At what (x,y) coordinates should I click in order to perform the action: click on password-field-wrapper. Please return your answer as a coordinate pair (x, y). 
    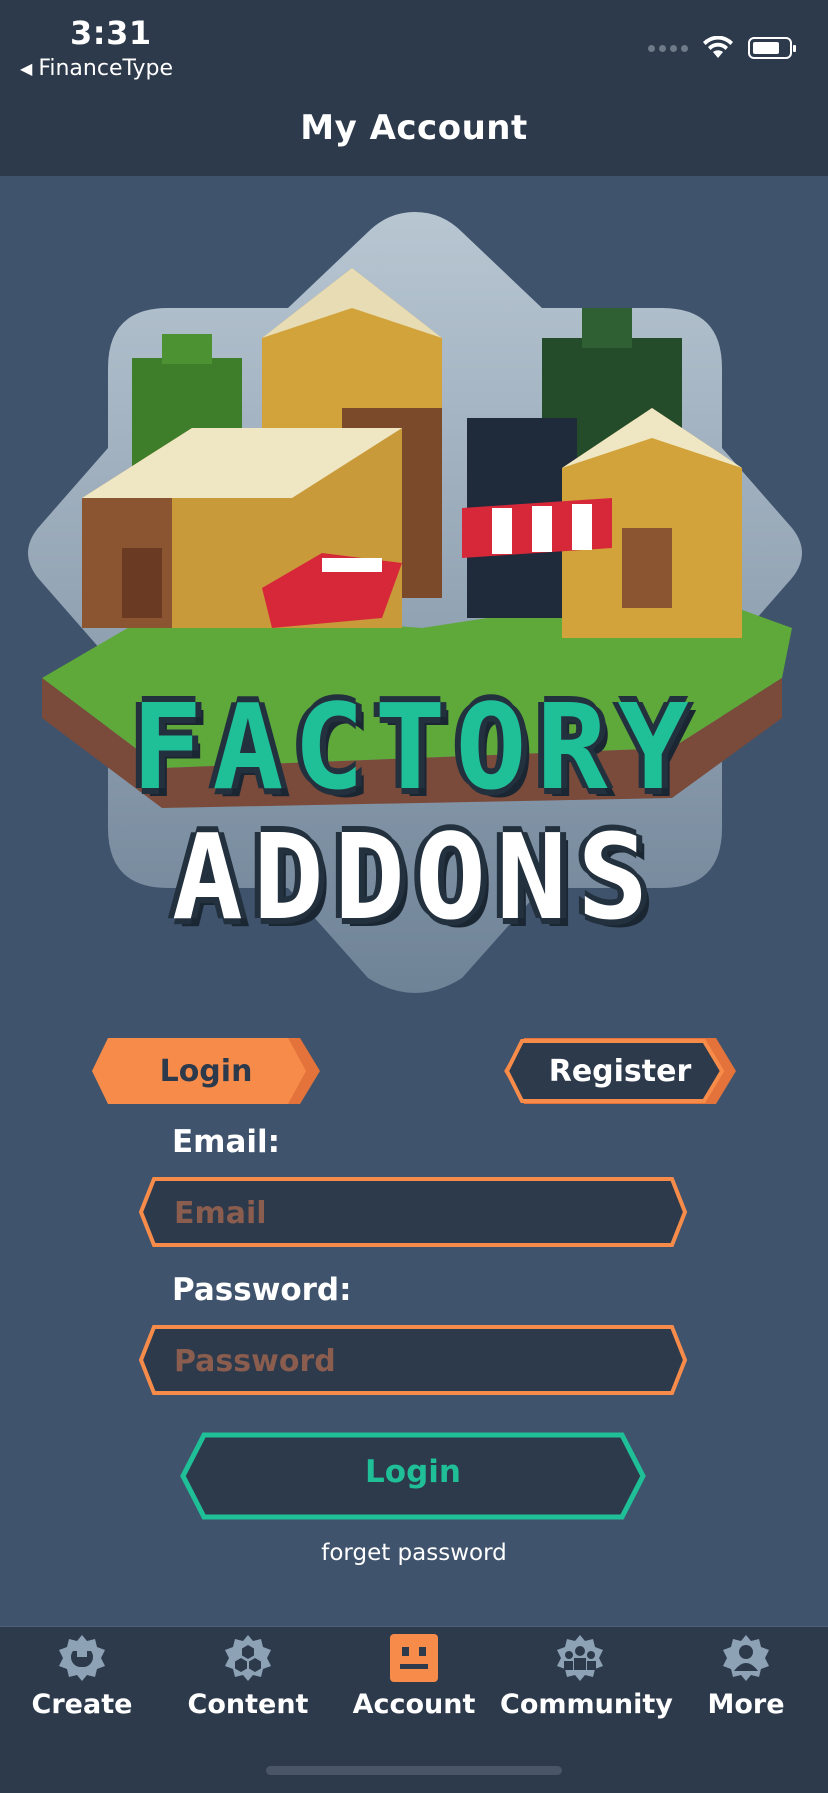
    Looking at the image, I should click on (413, 1360).